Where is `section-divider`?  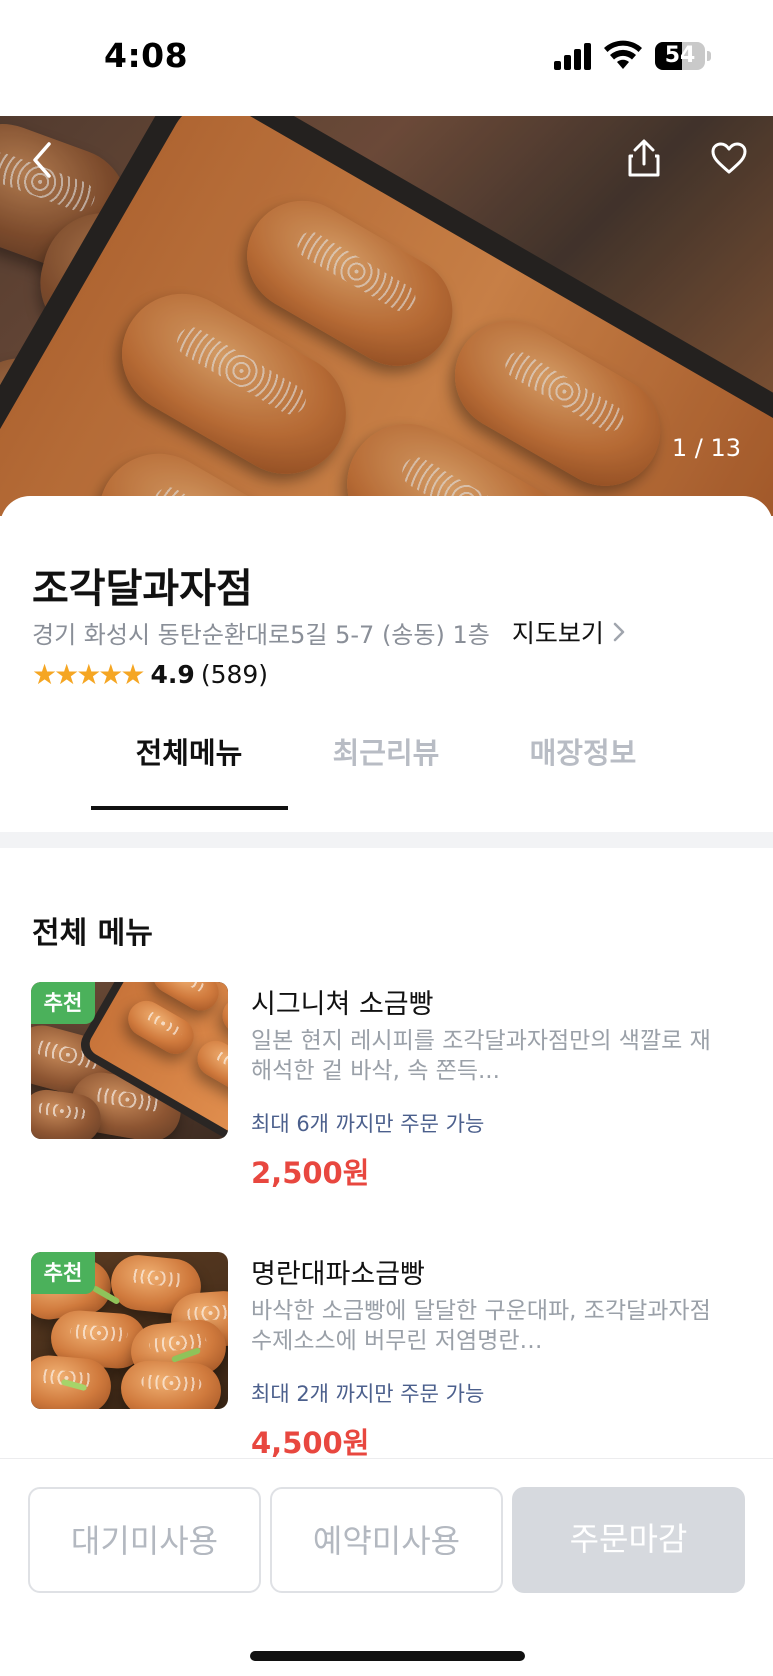 section-divider is located at coordinates (386, 840).